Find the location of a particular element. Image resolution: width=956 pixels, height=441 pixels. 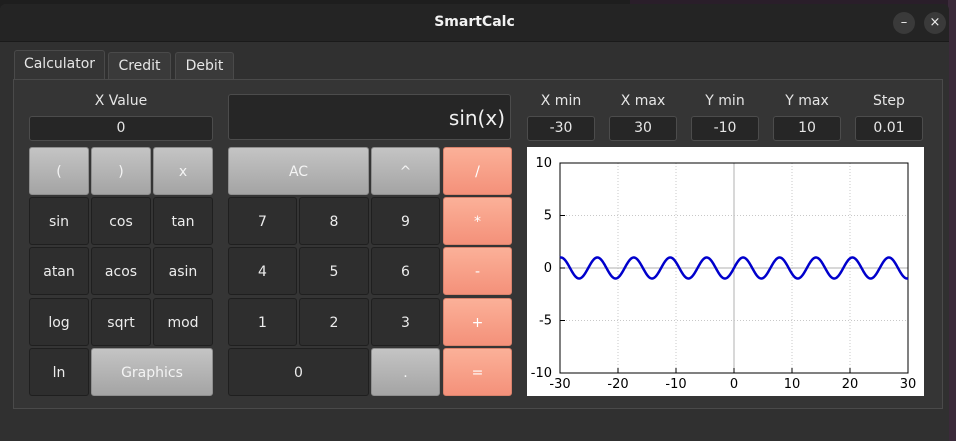

digit-6-button: 6 is located at coordinates (405, 271).